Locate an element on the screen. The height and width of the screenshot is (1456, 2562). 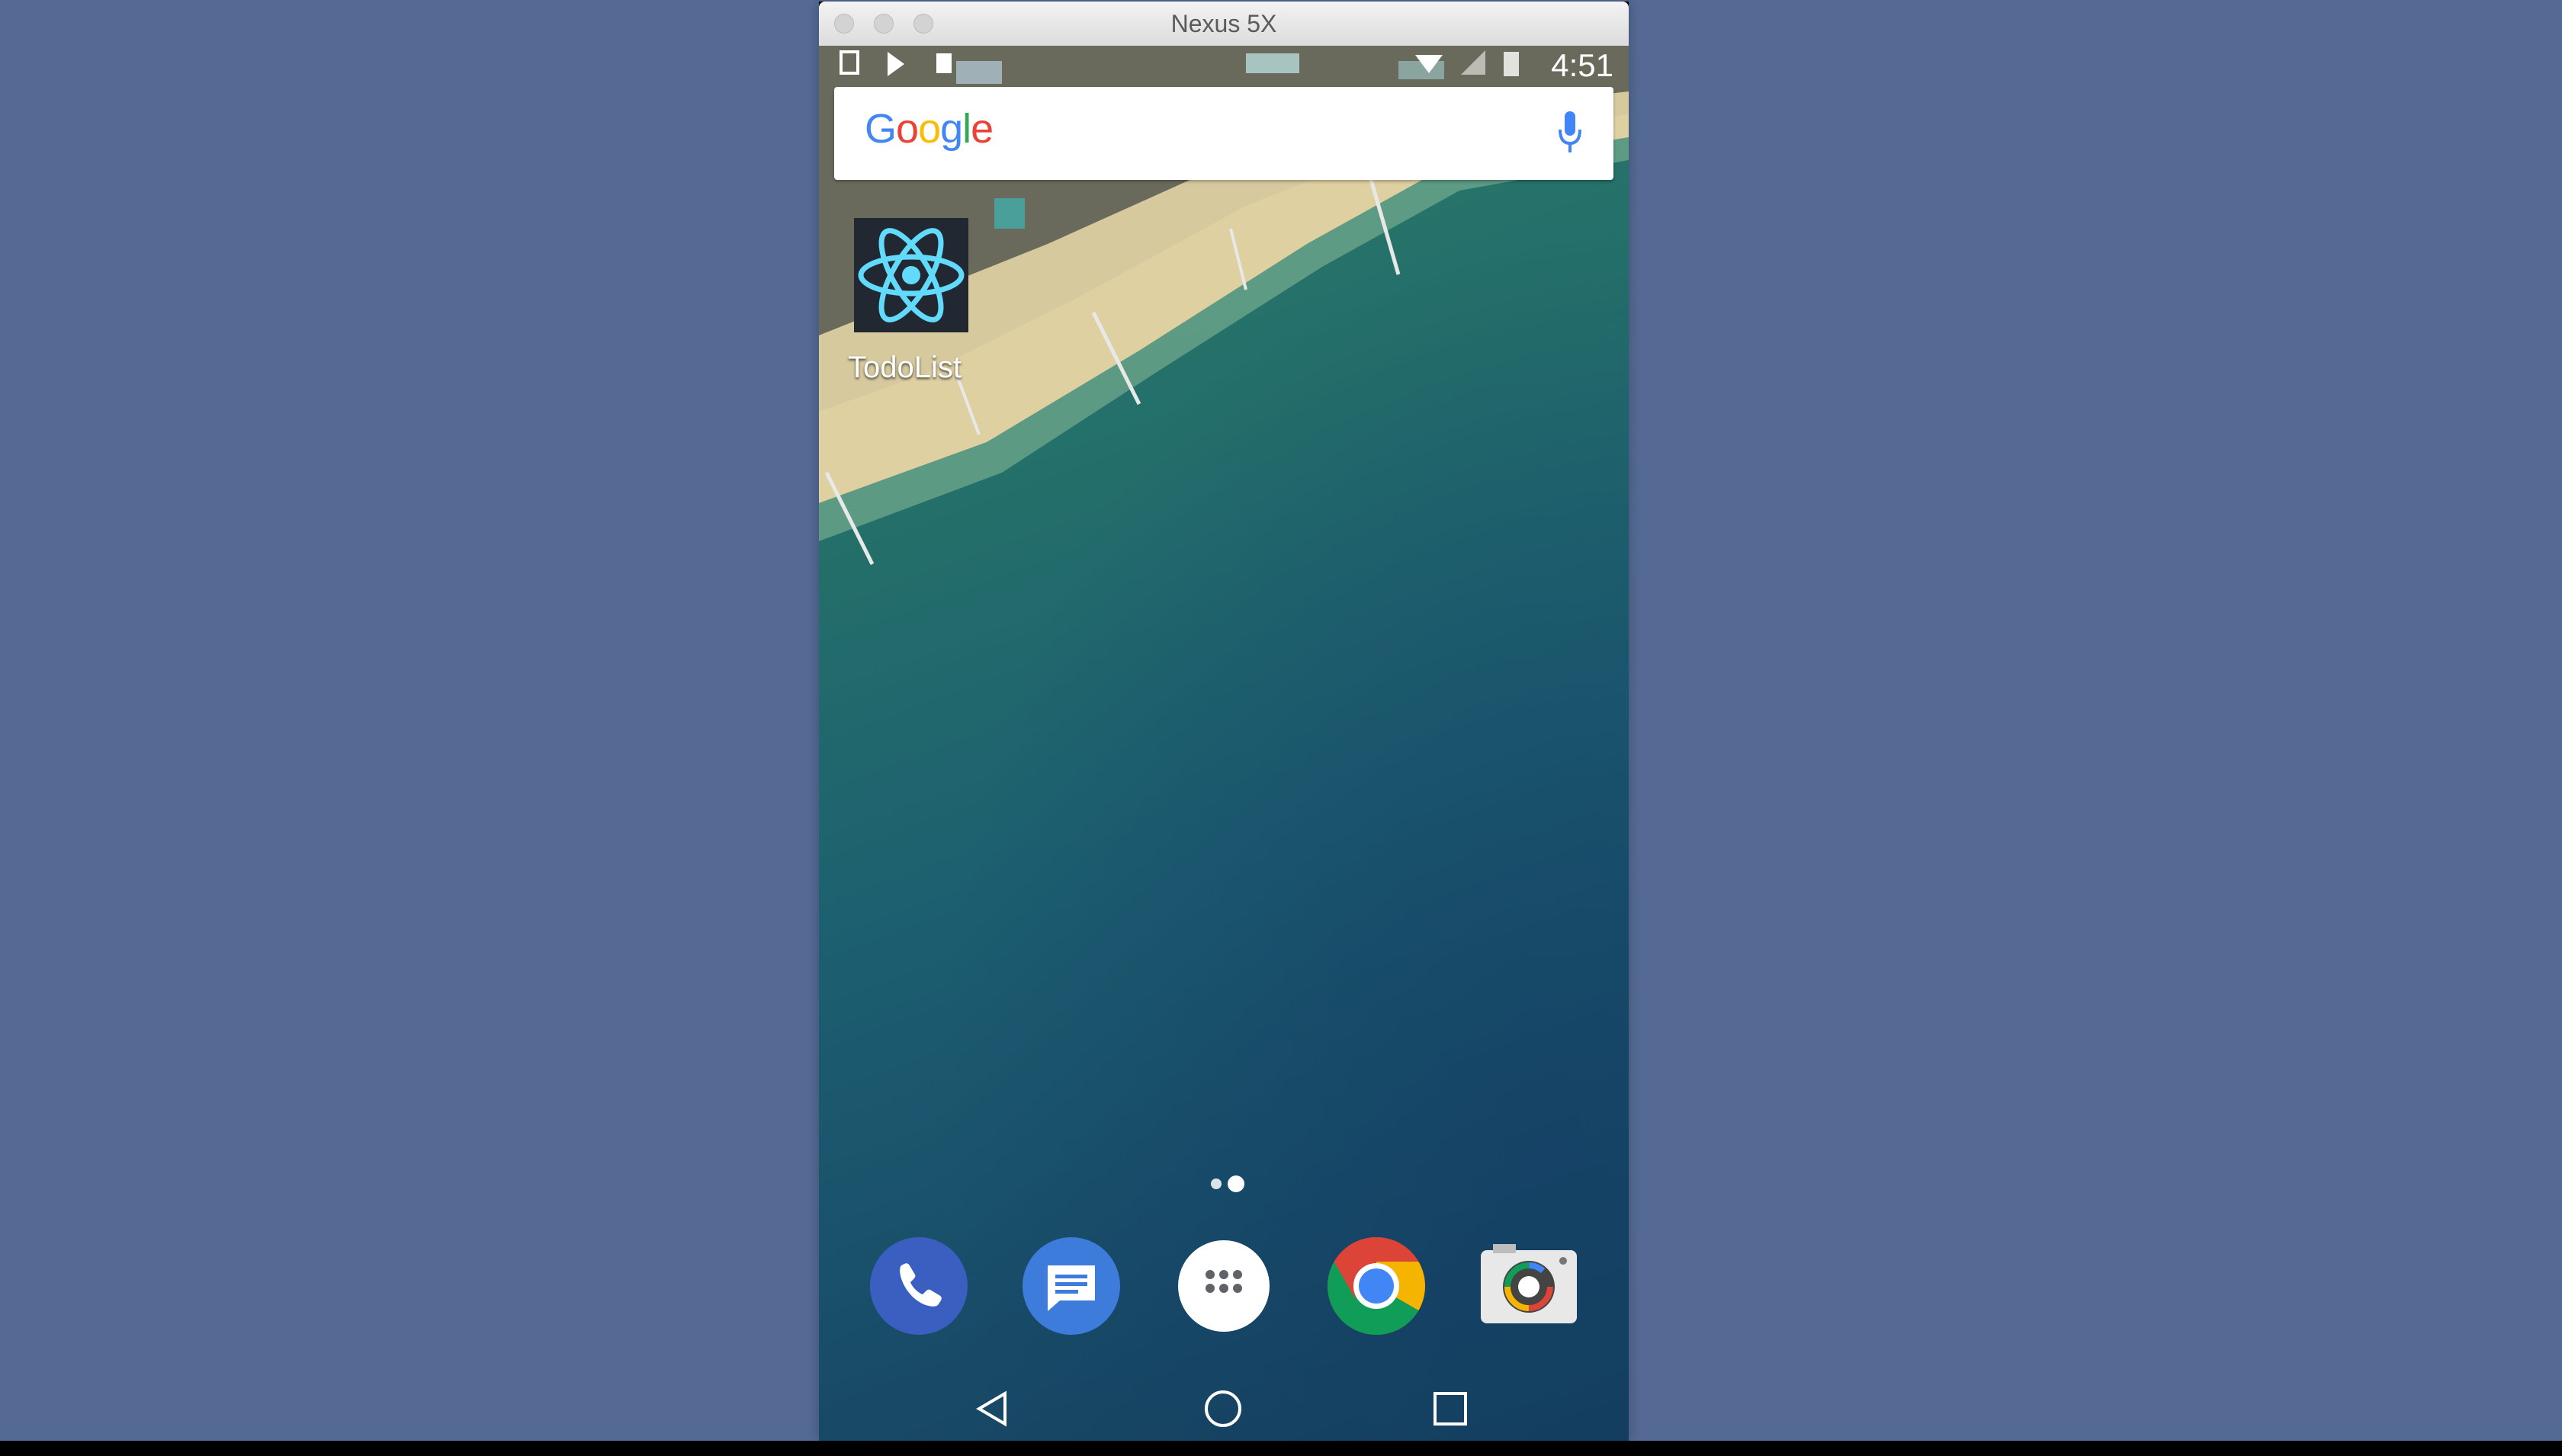
recents-icon is located at coordinates (1450, 1408).